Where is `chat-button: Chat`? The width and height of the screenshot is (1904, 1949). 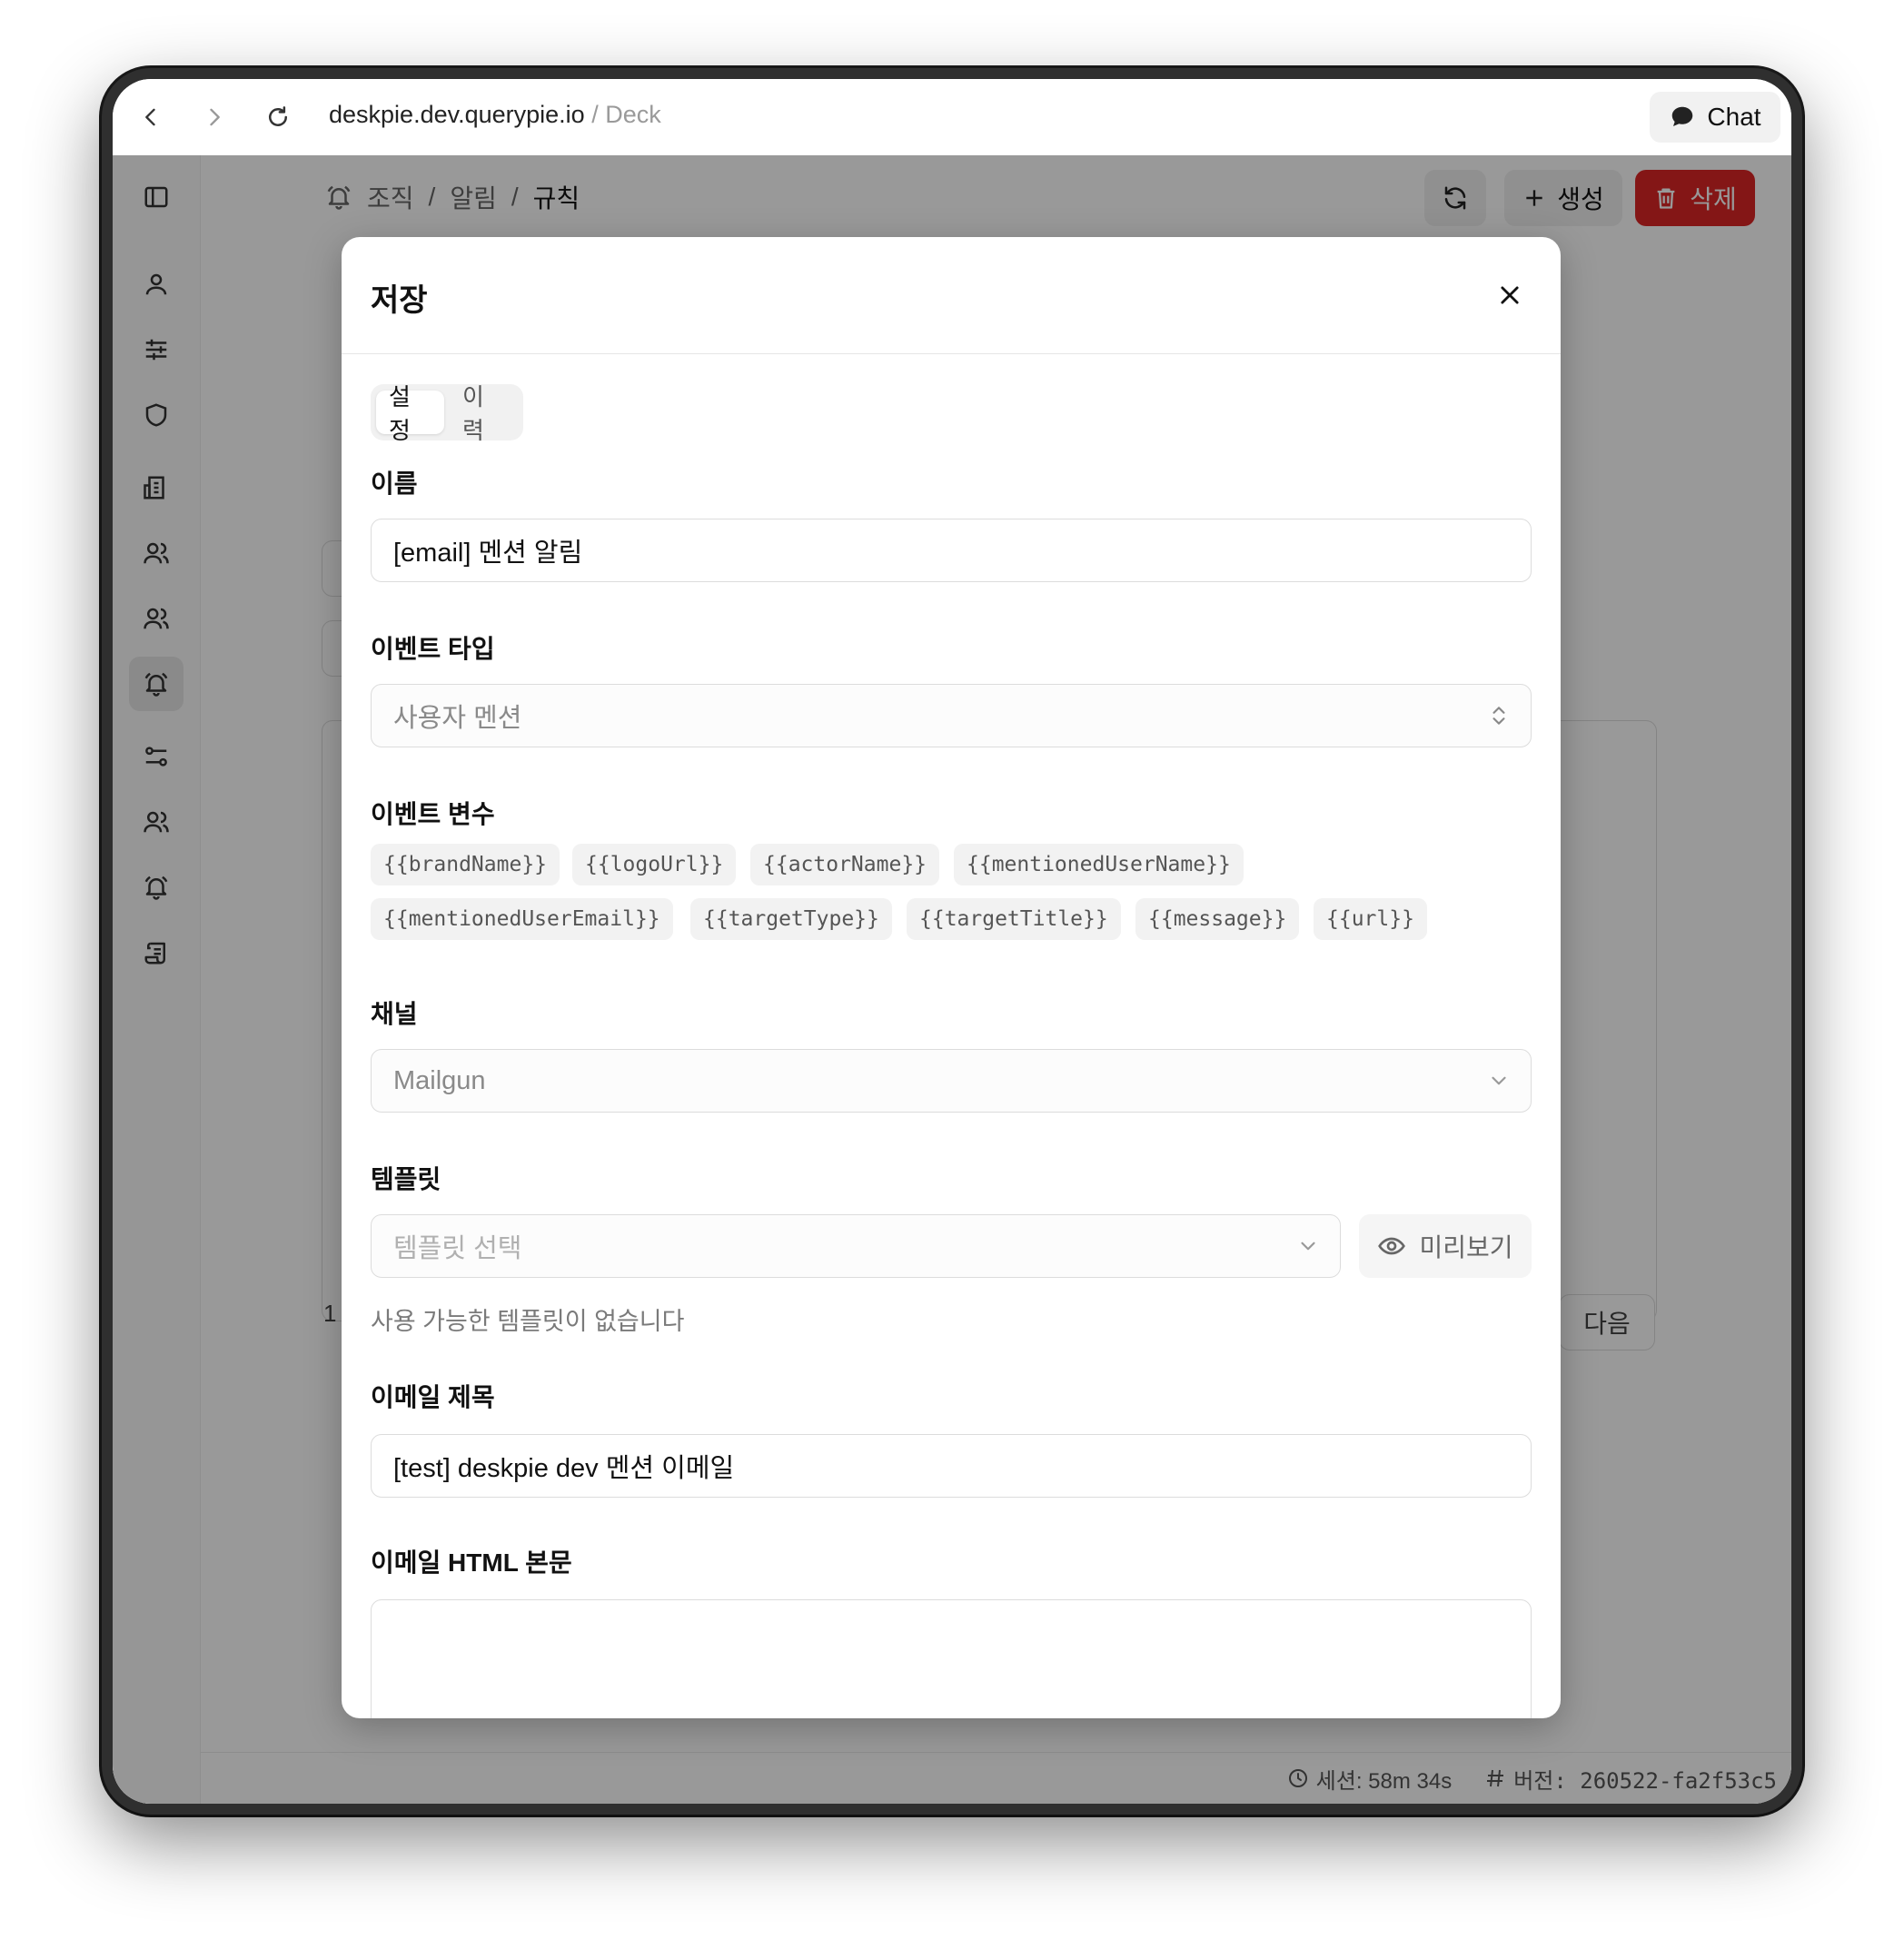
chat-button: Chat is located at coordinates (1715, 117).